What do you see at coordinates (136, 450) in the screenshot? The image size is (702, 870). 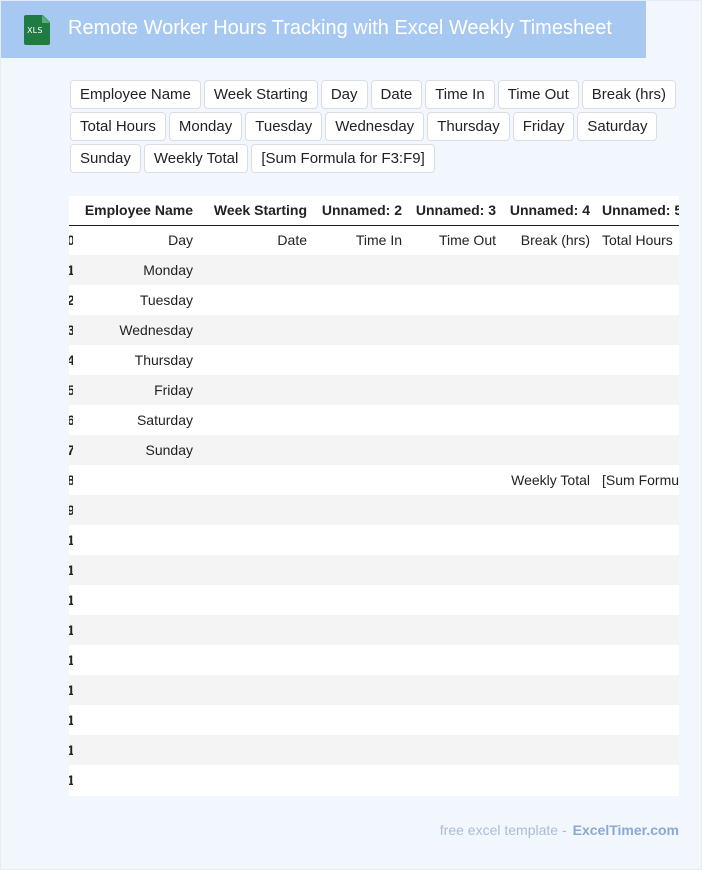 I see `table-cell: Sunday` at bounding box center [136, 450].